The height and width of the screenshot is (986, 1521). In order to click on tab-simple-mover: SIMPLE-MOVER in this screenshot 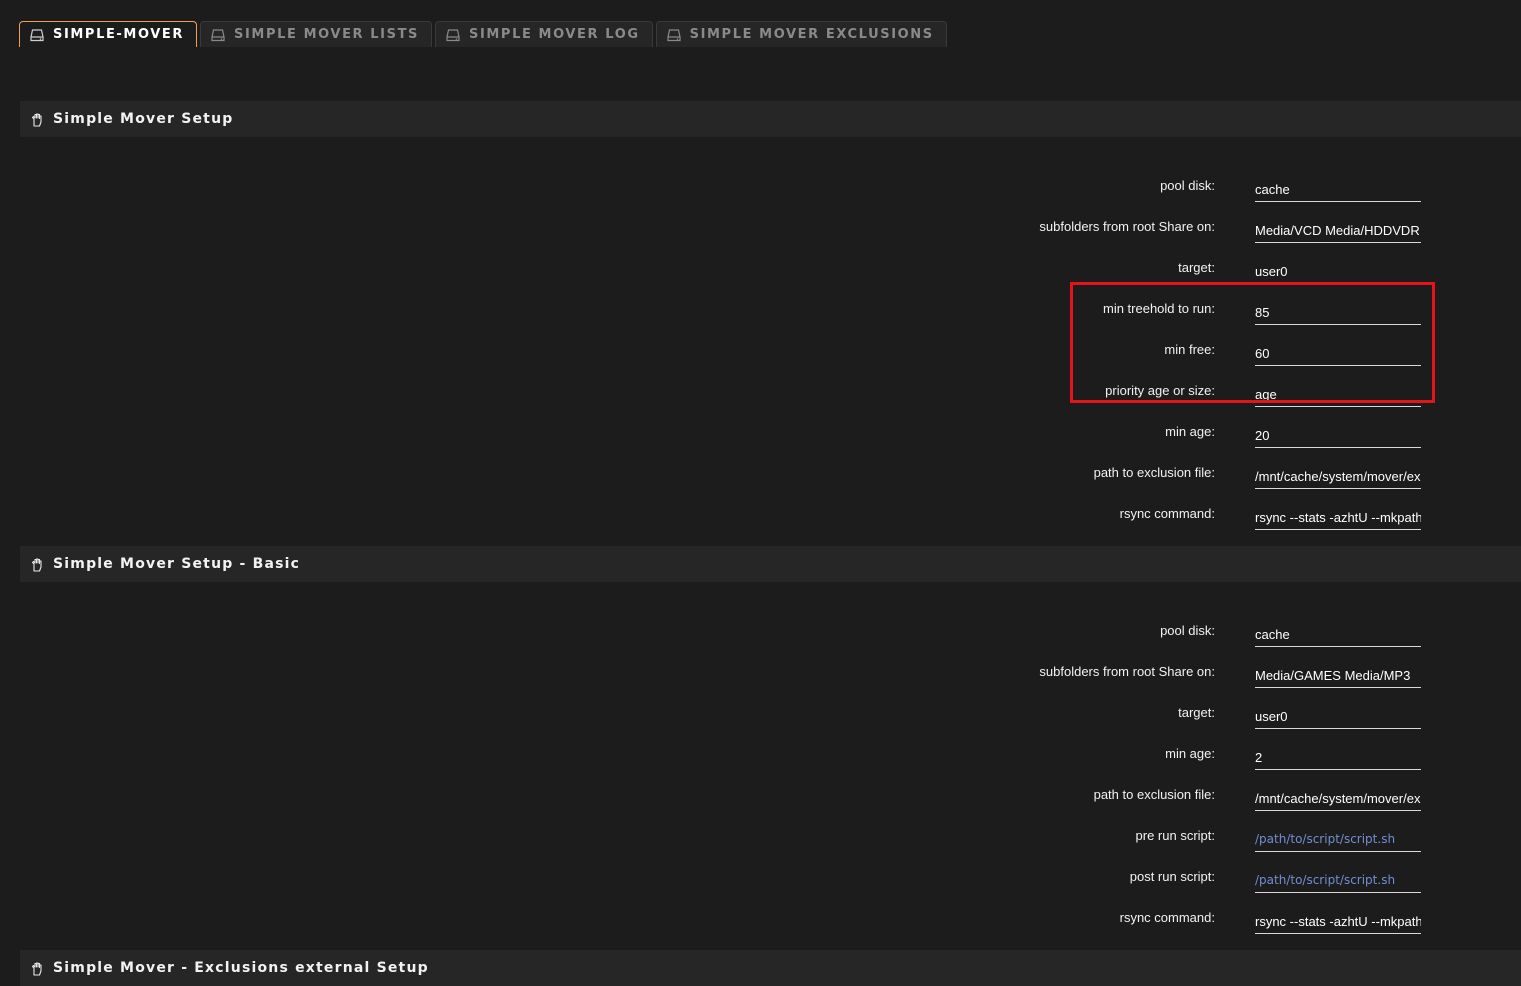, I will do `click(108, 34)`.